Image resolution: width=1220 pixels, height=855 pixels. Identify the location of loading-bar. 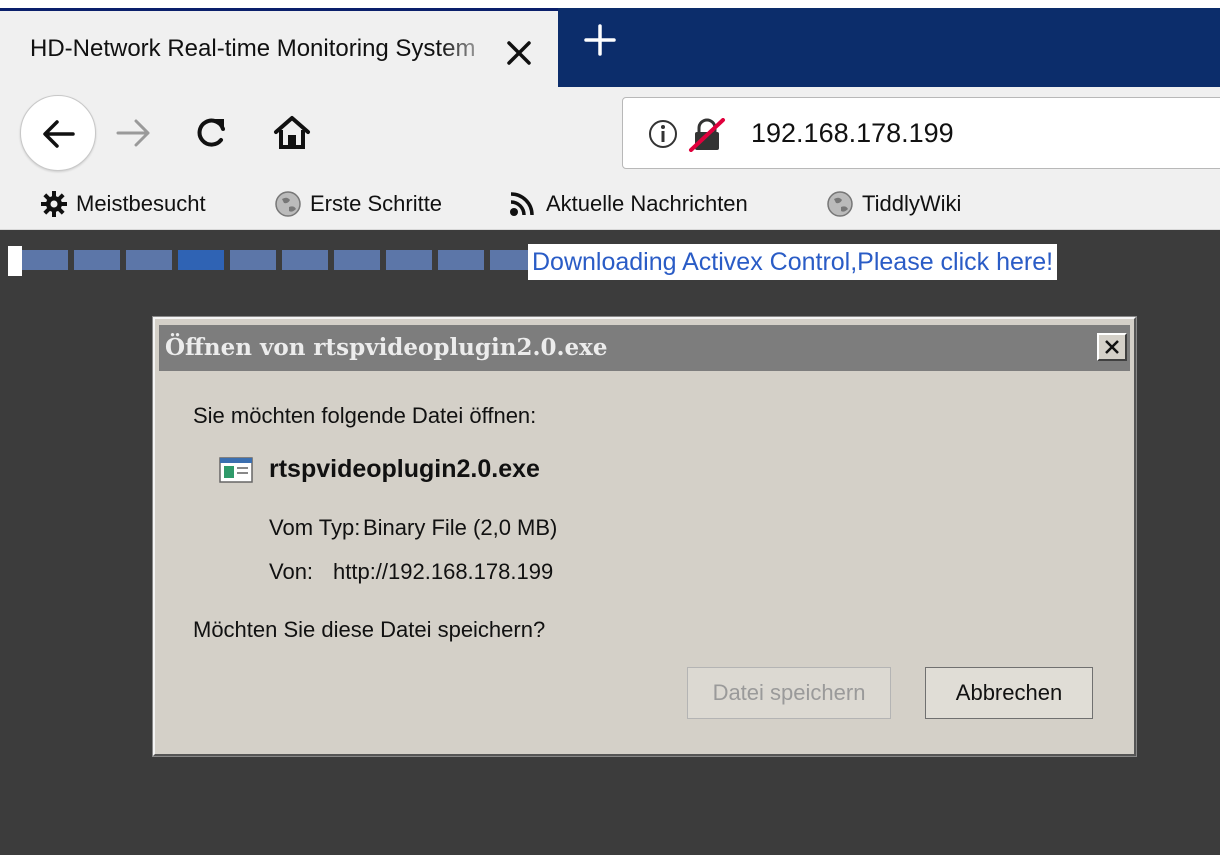
(279, 260).